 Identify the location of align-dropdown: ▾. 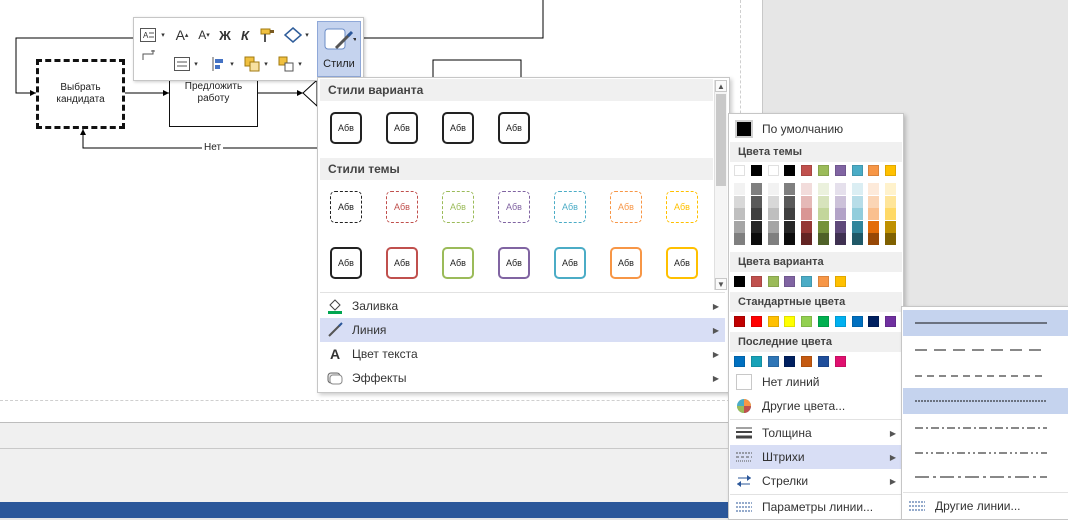
(196, 64).